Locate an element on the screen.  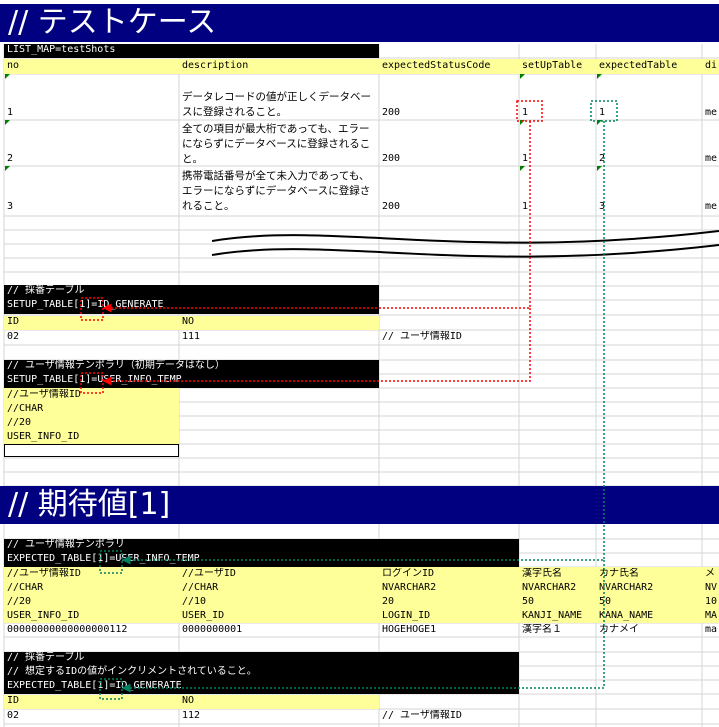
expected-ref-highlight is located at coordinates (604, 111).